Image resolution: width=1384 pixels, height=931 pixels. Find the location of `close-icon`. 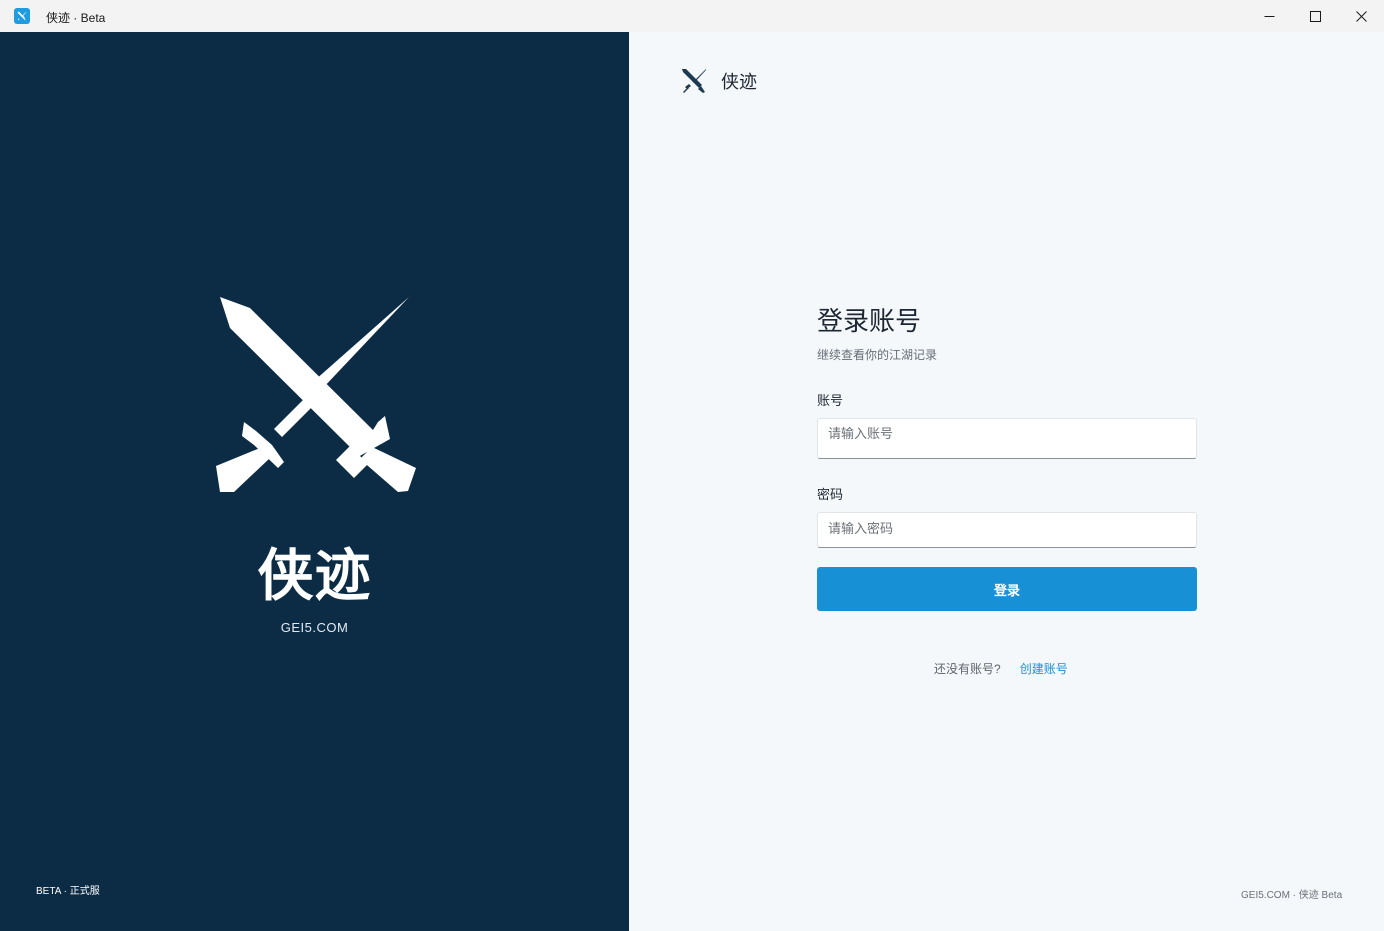

close-icon is located at coordinates (1361, 16).